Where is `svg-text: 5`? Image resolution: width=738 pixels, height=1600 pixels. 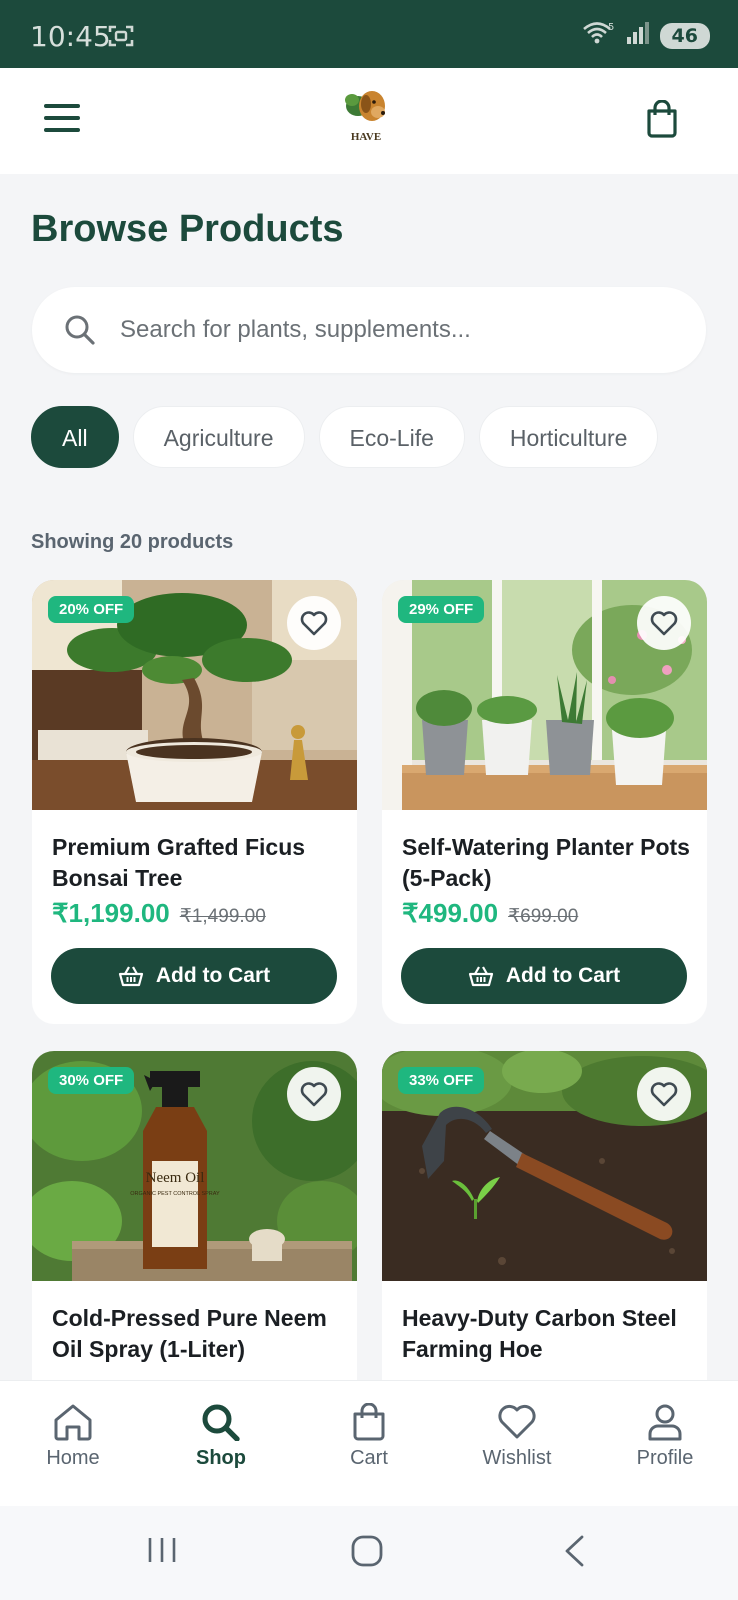 svg-text: 5 is located at coordinates (611, 27).